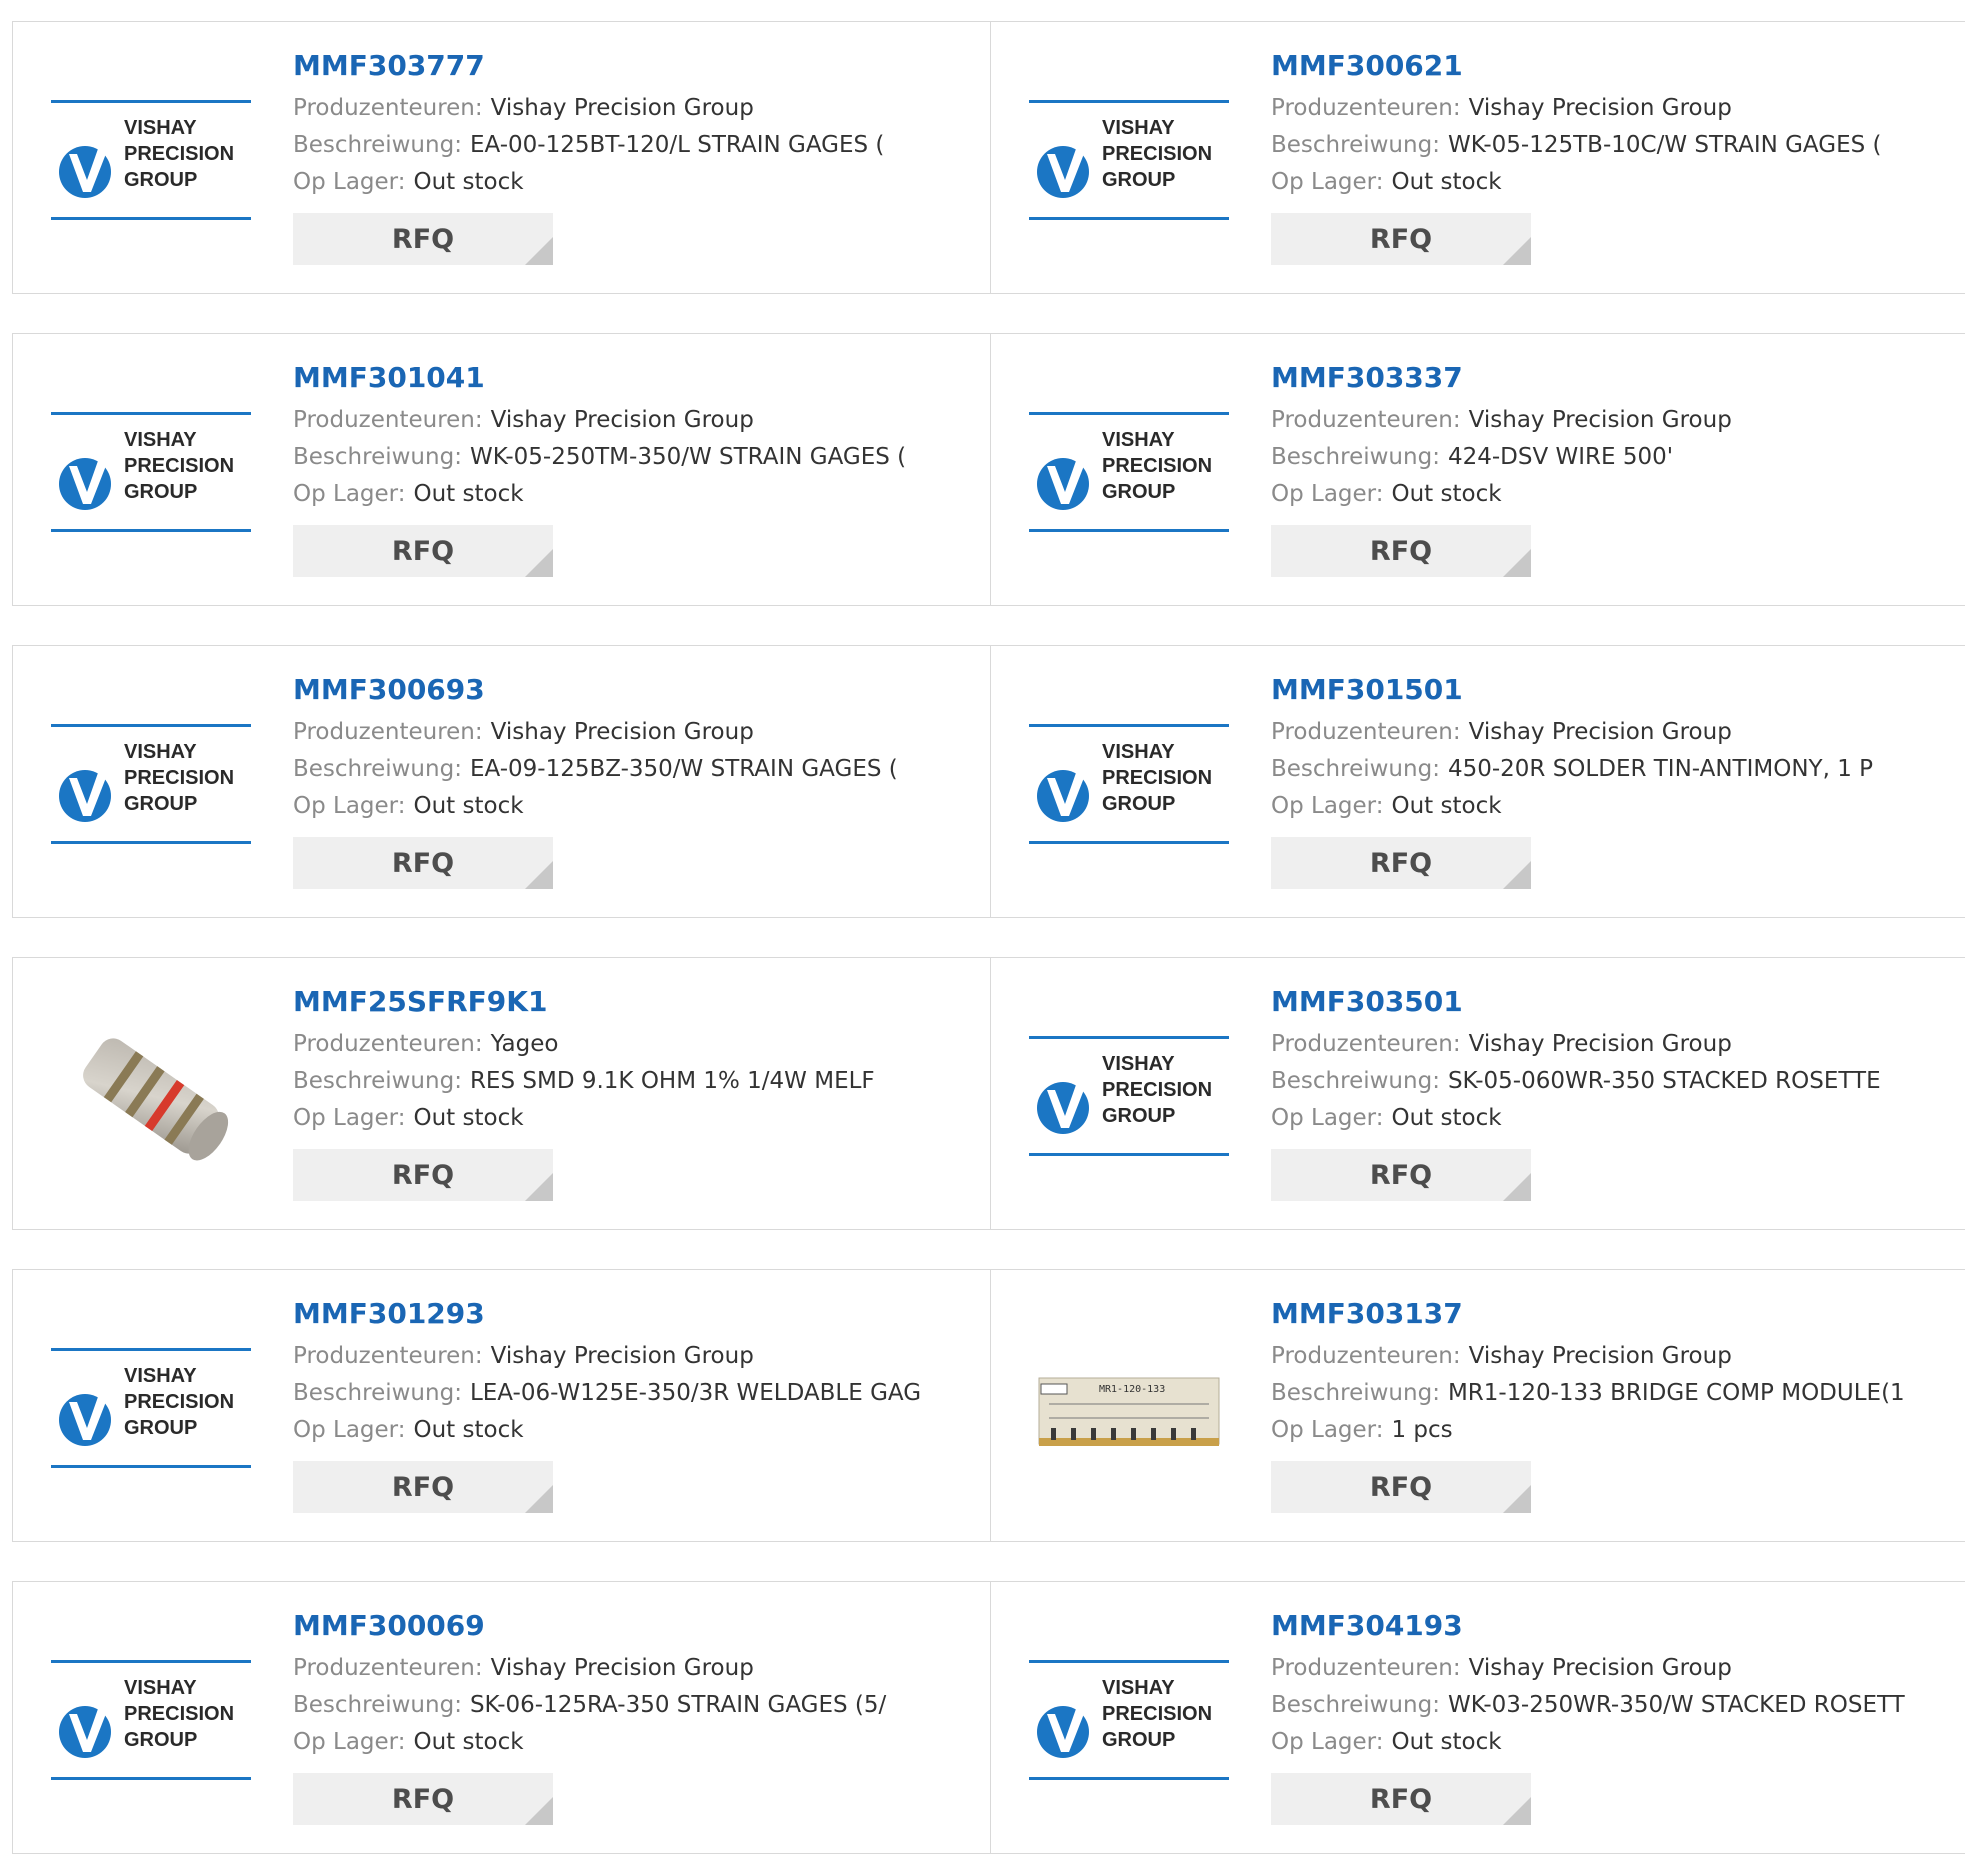  Describe the element at coordinates (637, 379) in the screenshot. I see `part-number-link: MMF301041` at that location.